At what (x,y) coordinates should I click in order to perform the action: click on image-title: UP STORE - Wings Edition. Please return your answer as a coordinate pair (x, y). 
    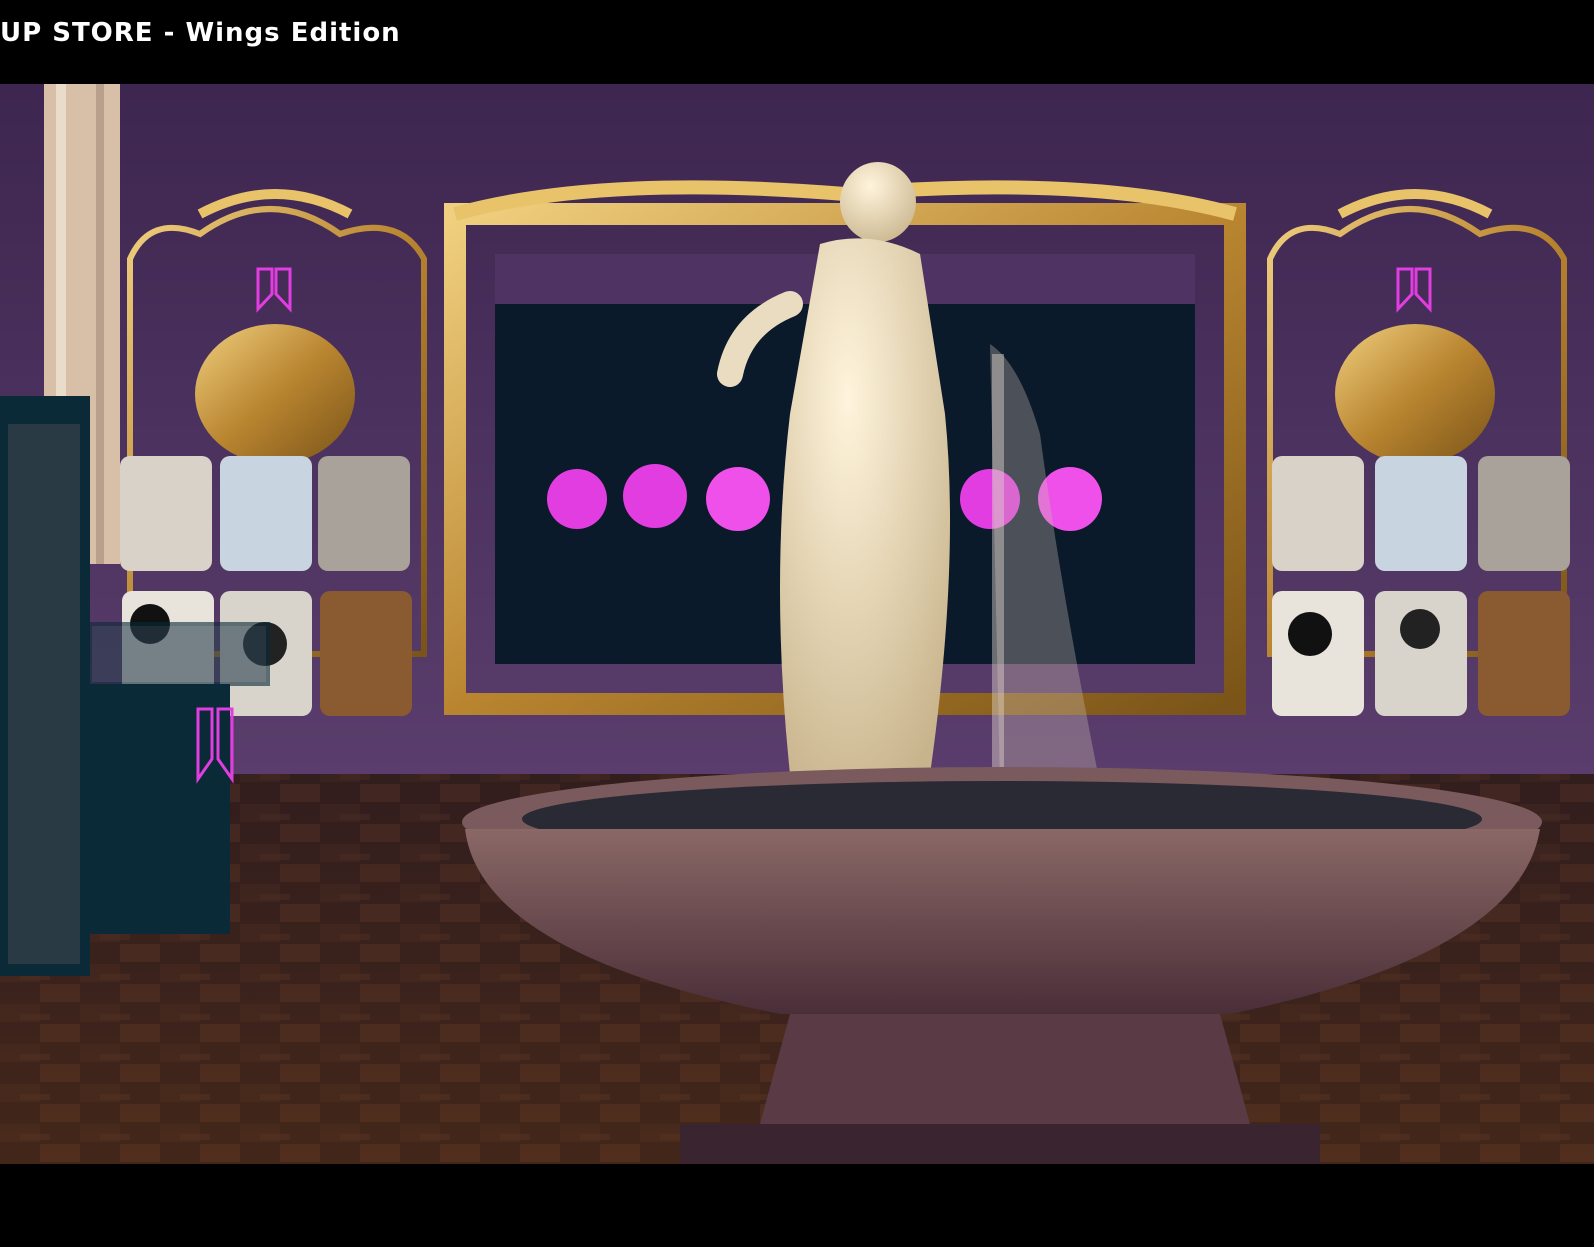
    Looking at the image, I should click on (200, 33).